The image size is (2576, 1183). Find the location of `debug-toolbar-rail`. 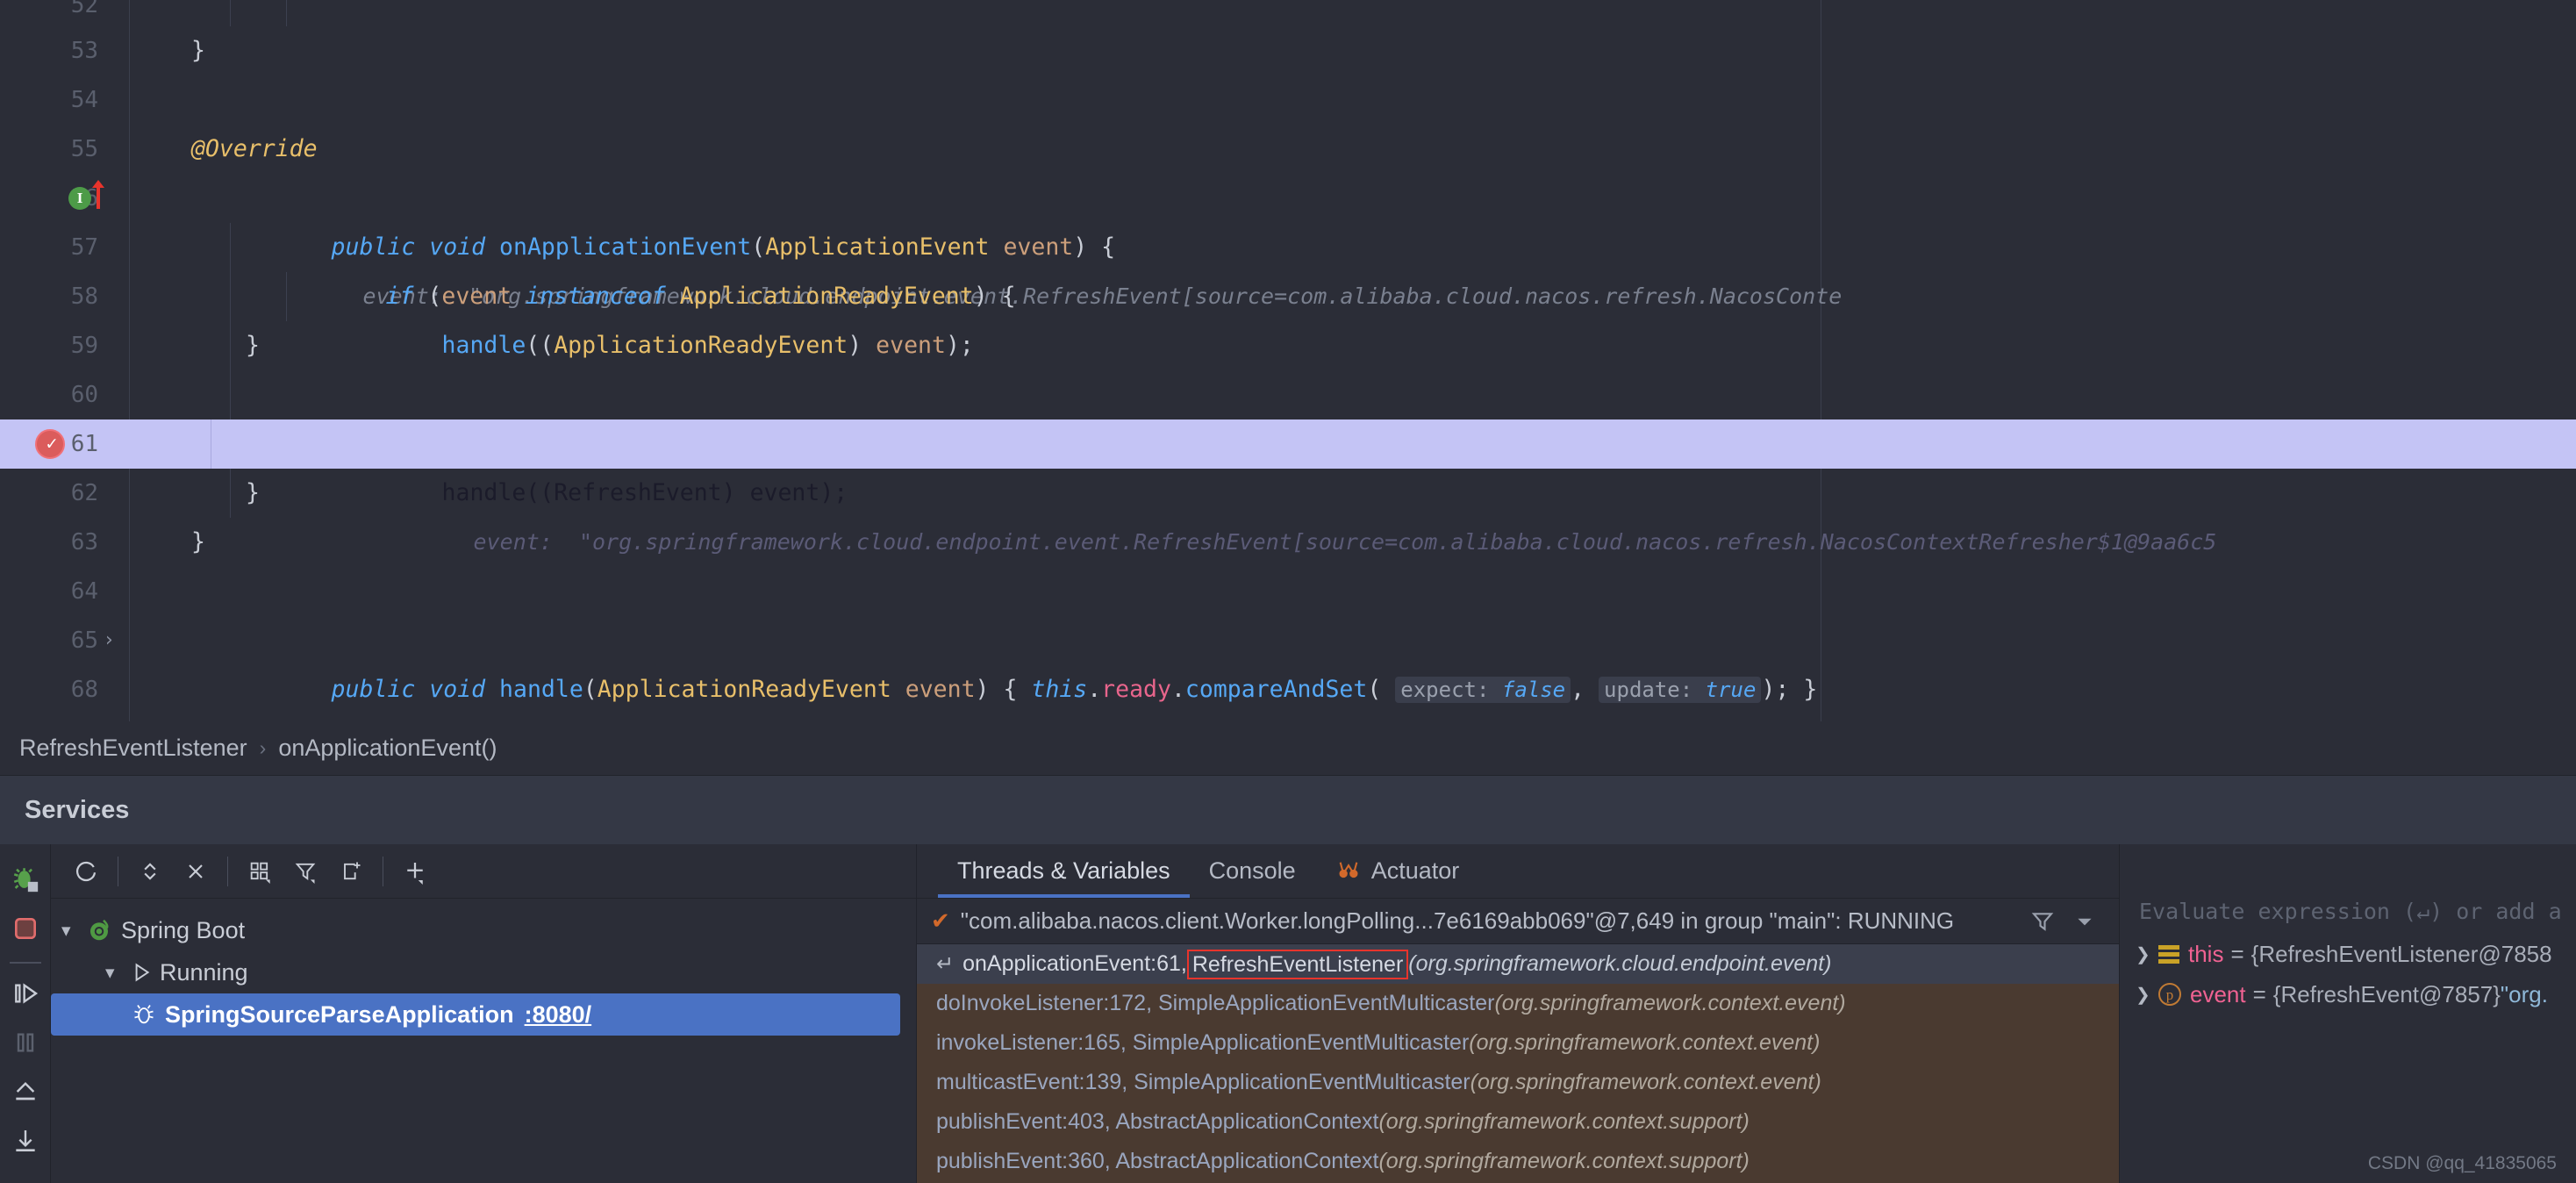

debug-toolbar-rail is located at coordinates (25, 1013).